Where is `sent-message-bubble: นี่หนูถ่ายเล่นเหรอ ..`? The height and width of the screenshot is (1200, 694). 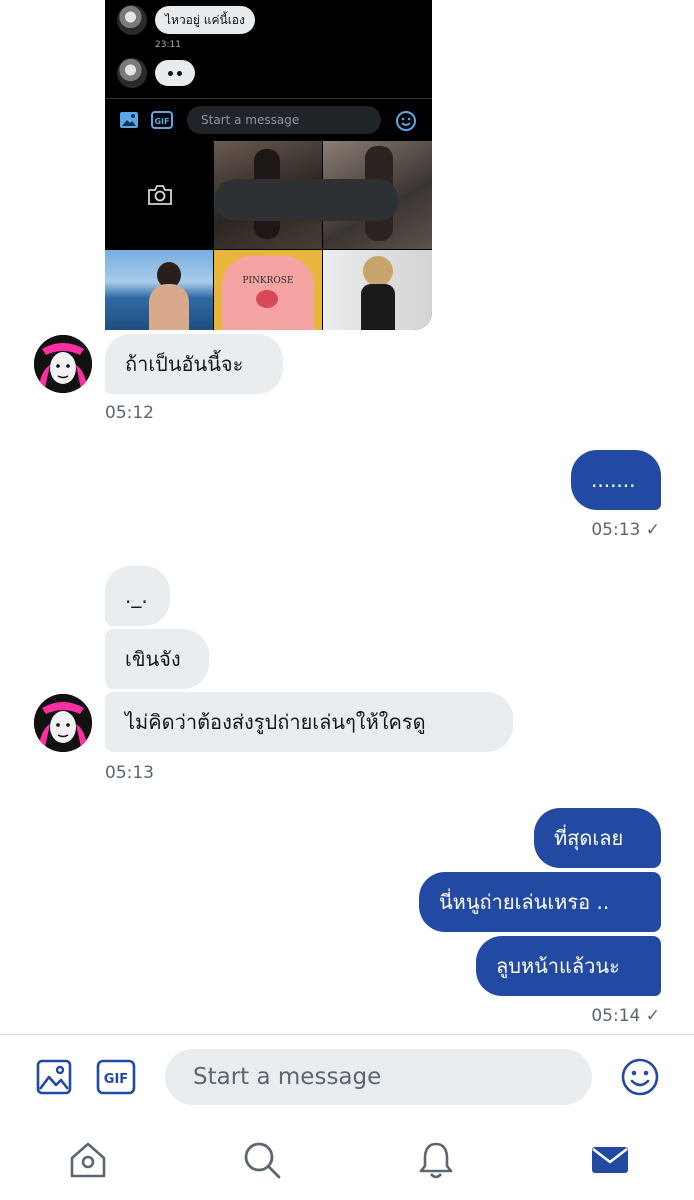 sent-message-bubble: นี่หนูถ่ายเล่นเหรอ .. is located at coordinates (540, 902).